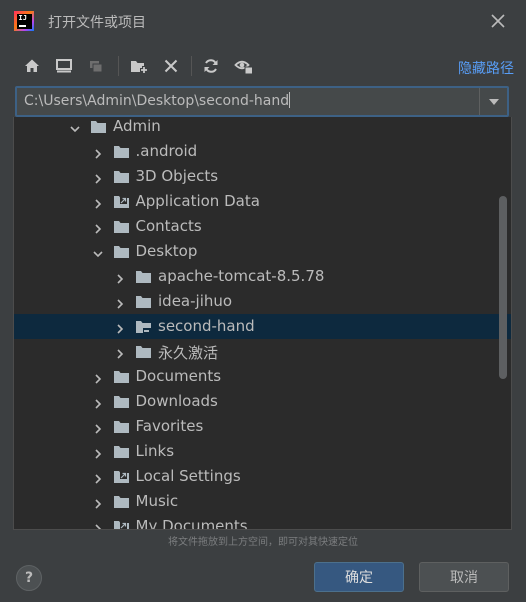  What do you see at coordinates (263, 66) in the screenshot?
I see `toolbar: 隐藏路径` at bounding box center [263, 66].